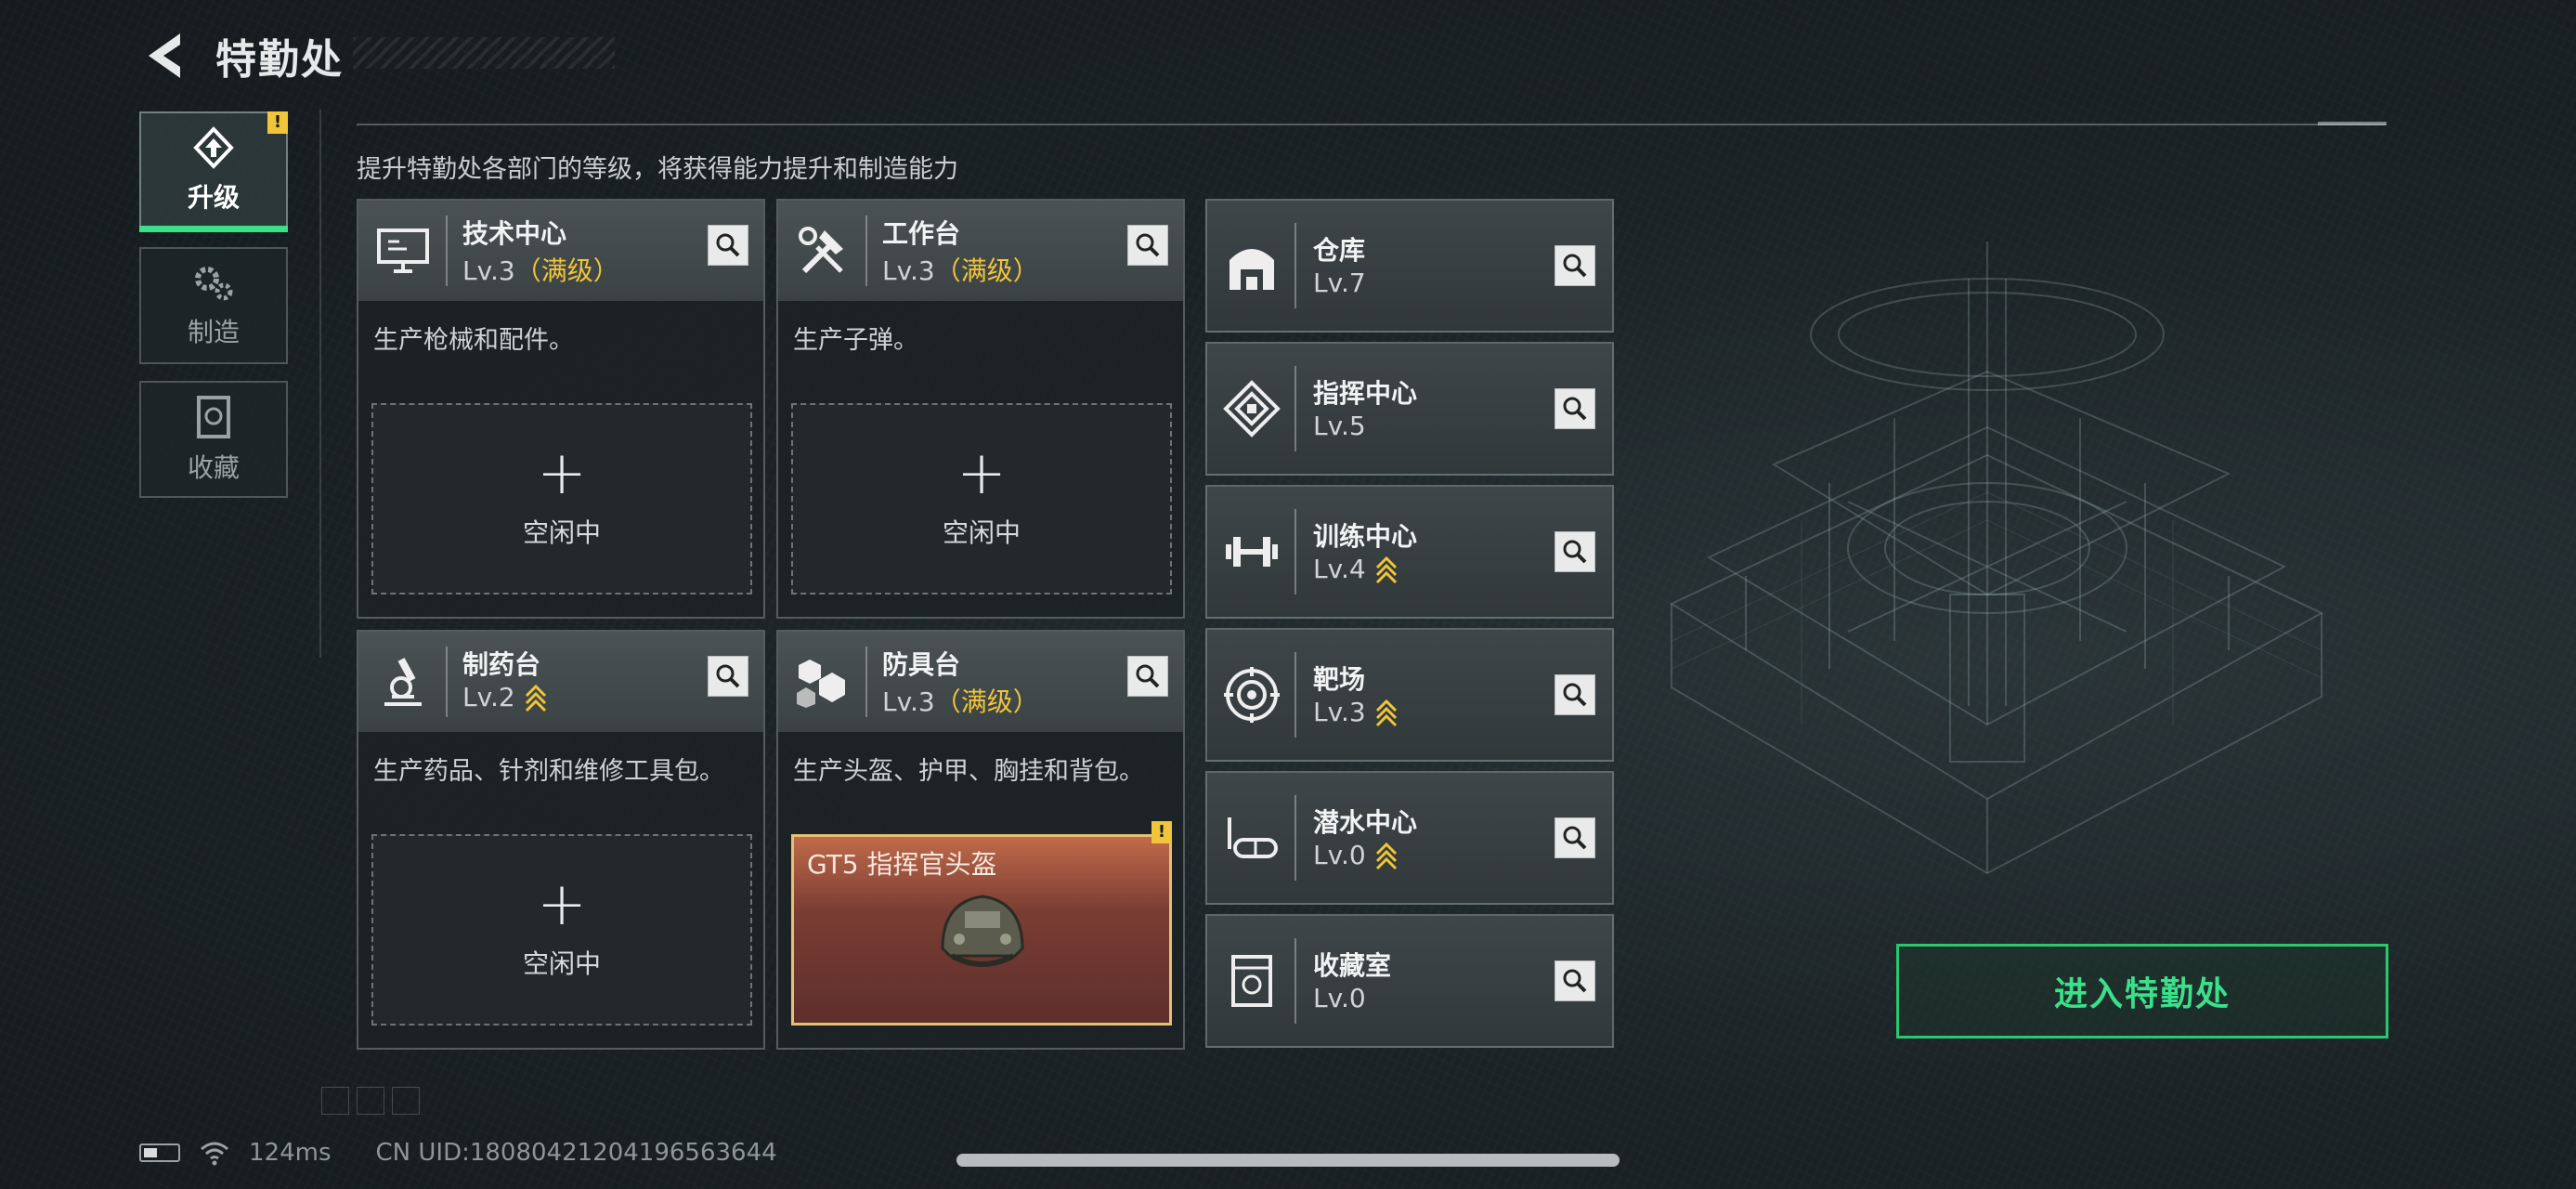 This screenshot has height=1189, width=2576. I want to click on page-title: 特勤处, so click(279, 60).